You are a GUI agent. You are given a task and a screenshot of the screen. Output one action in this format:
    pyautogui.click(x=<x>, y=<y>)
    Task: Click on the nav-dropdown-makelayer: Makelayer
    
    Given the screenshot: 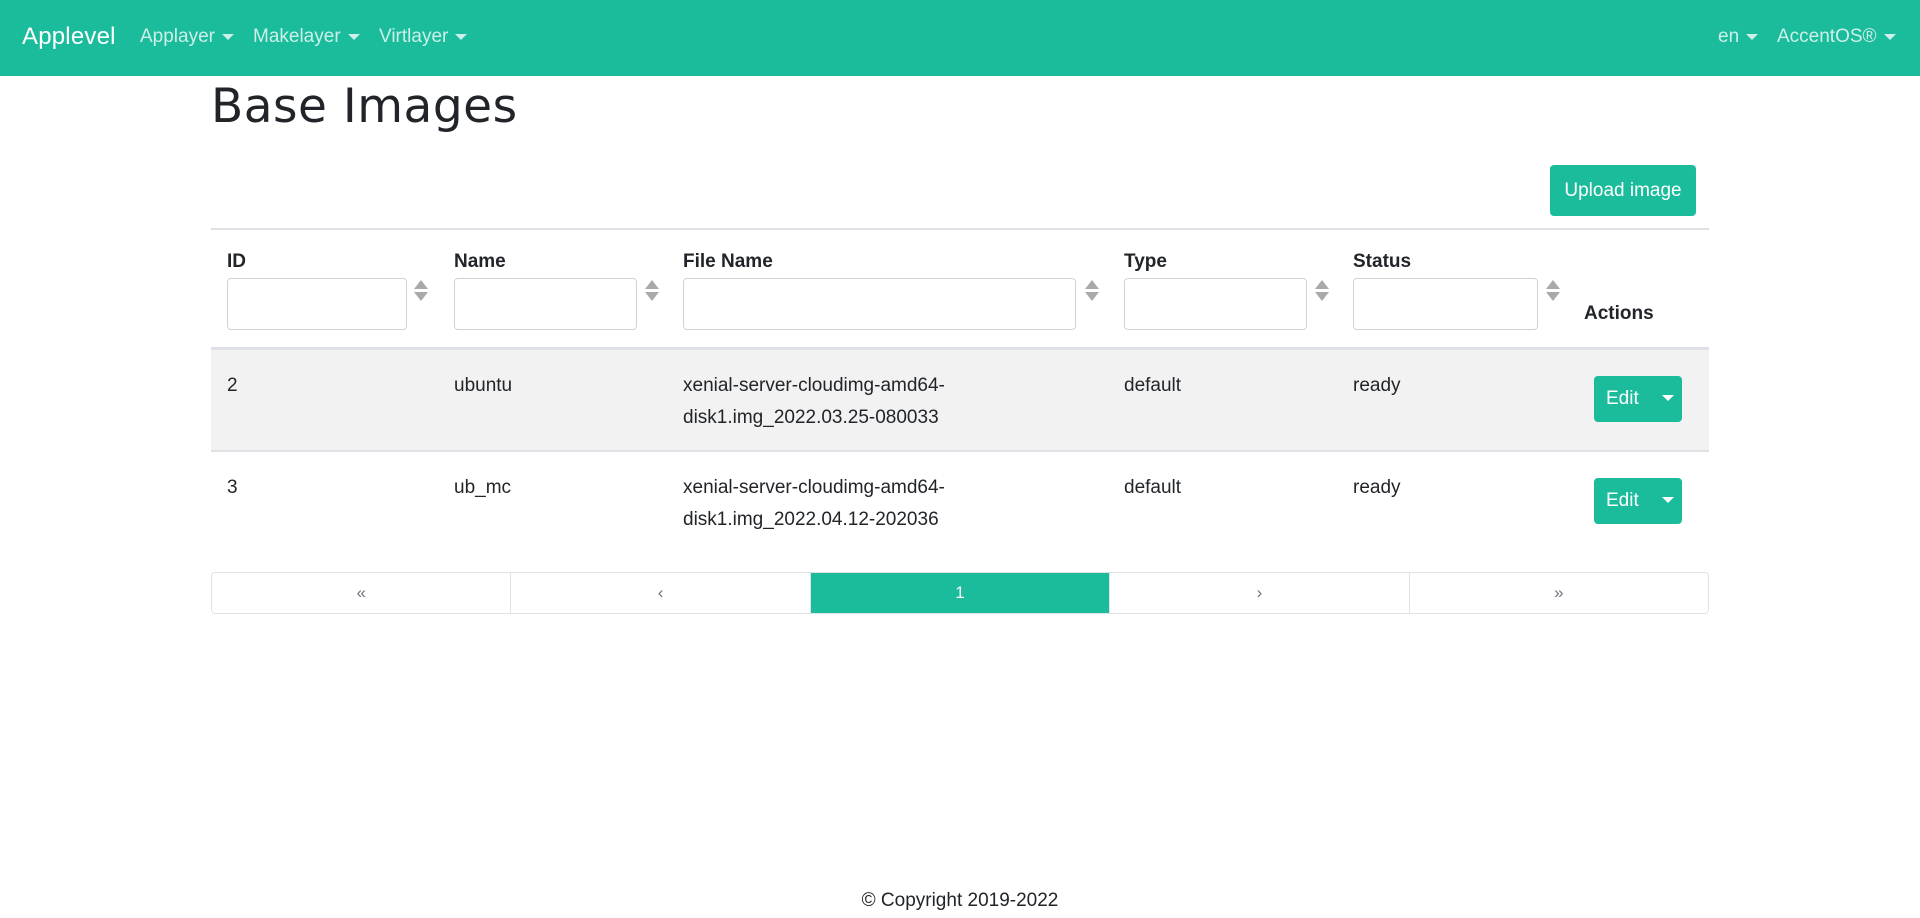 What is the action you would take?
    pyautogui.click(x=306, y=37)
    